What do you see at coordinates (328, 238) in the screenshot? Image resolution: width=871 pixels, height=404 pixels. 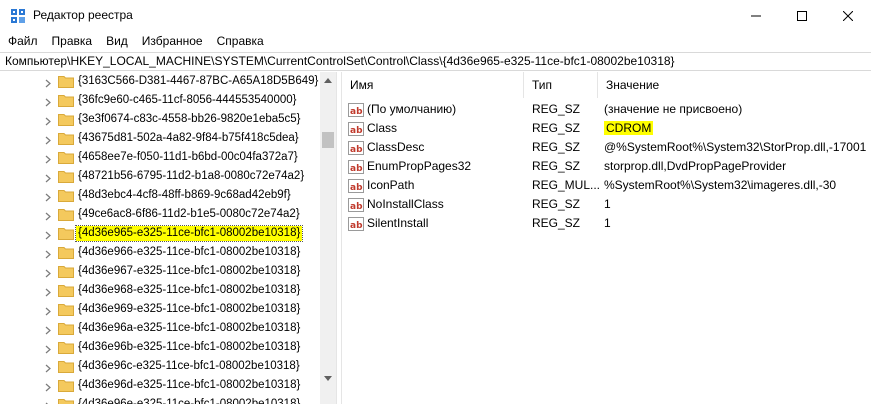 I see `tree-scrollbar` at bounding box center [328, 238].